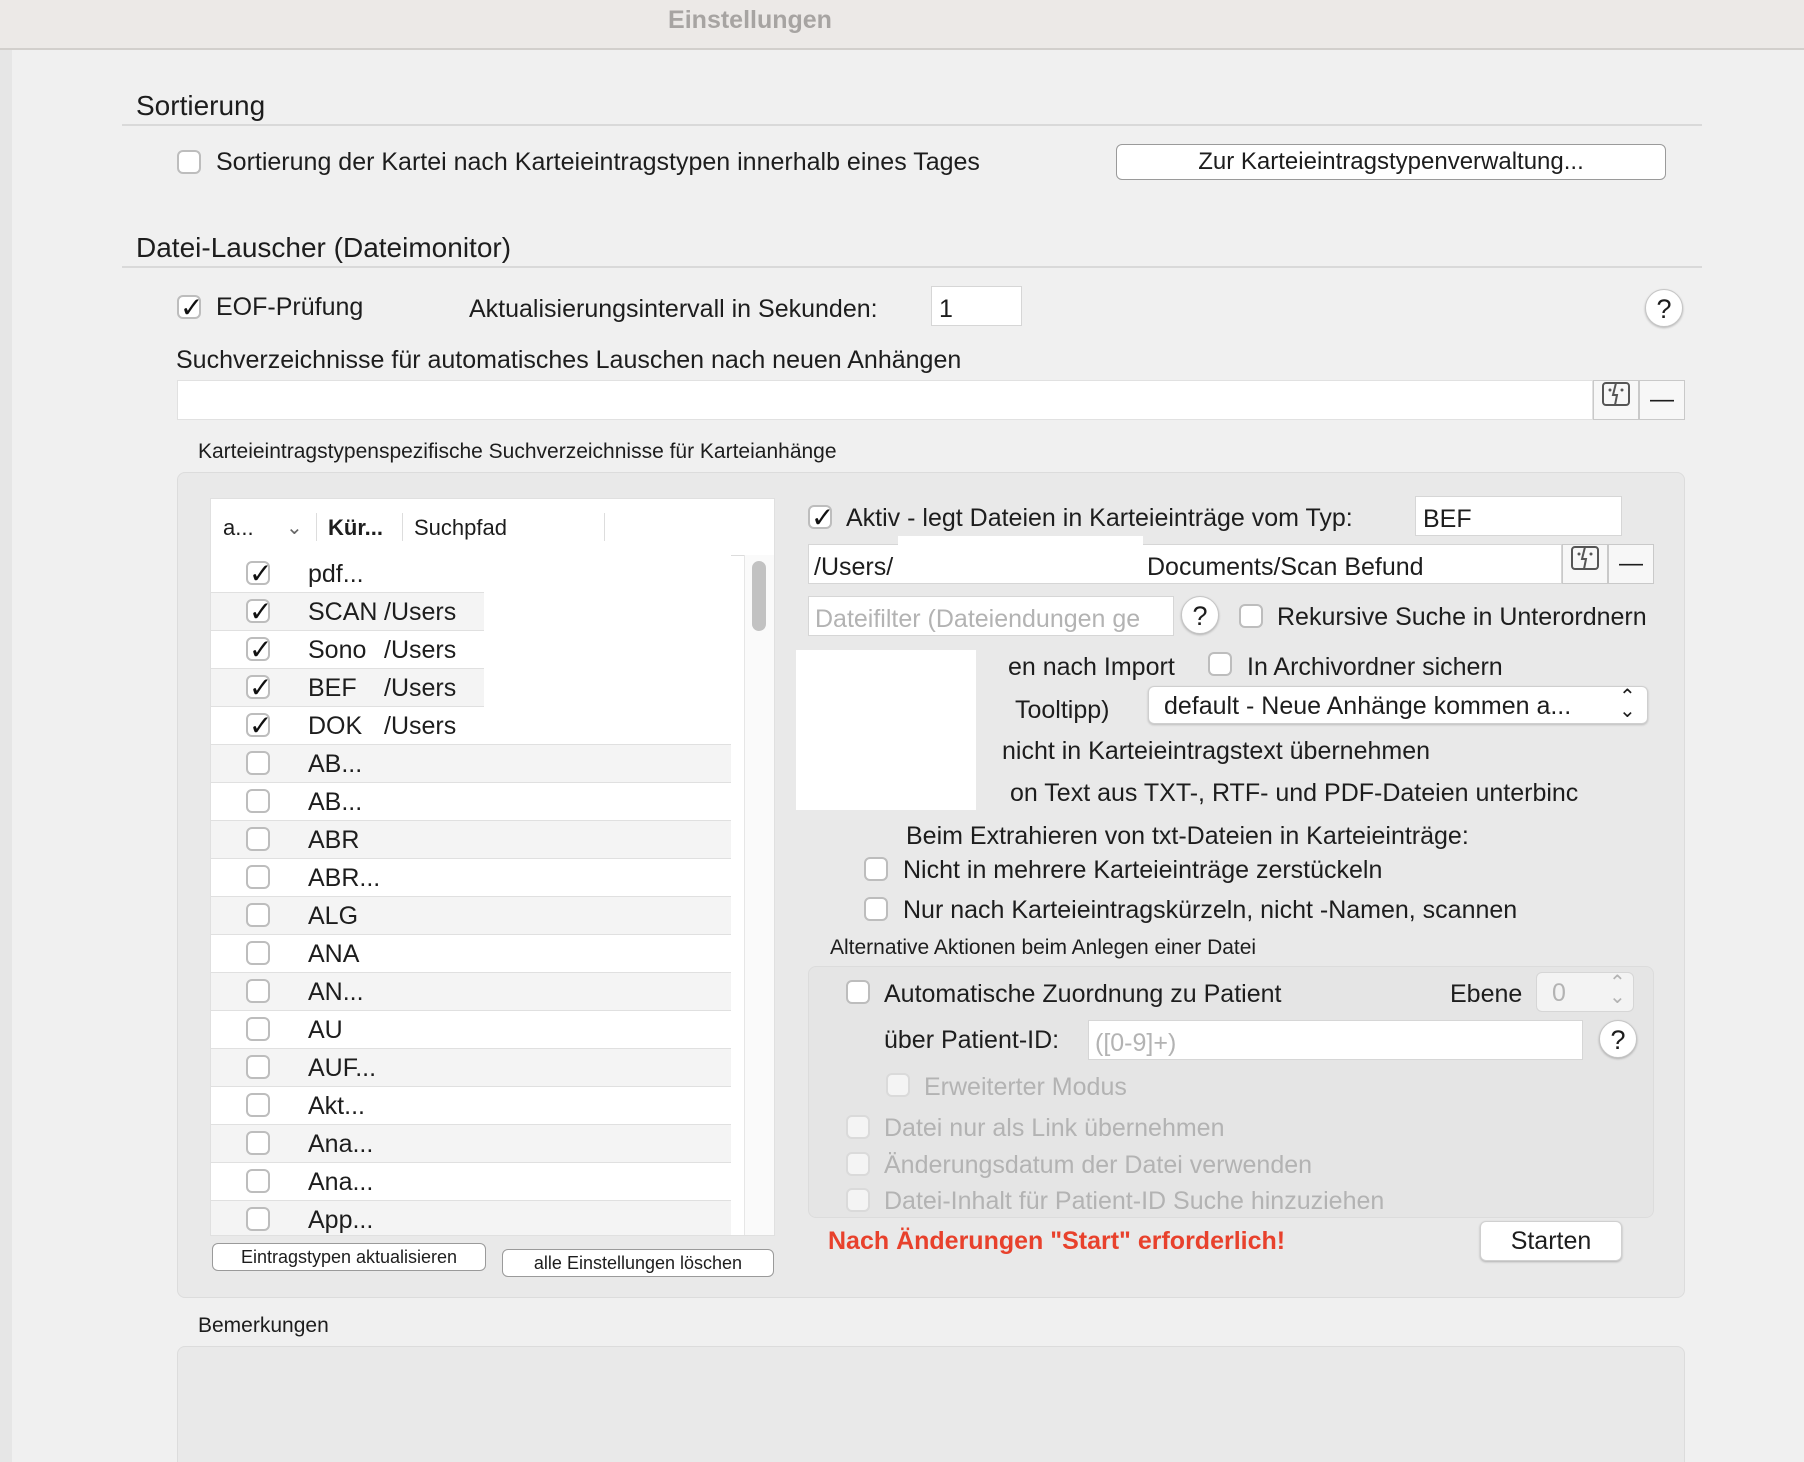  What do you see at coordinates (471, 916) in the screenshot?
I see `table-row: ALG` at bounding box center [471, 916].